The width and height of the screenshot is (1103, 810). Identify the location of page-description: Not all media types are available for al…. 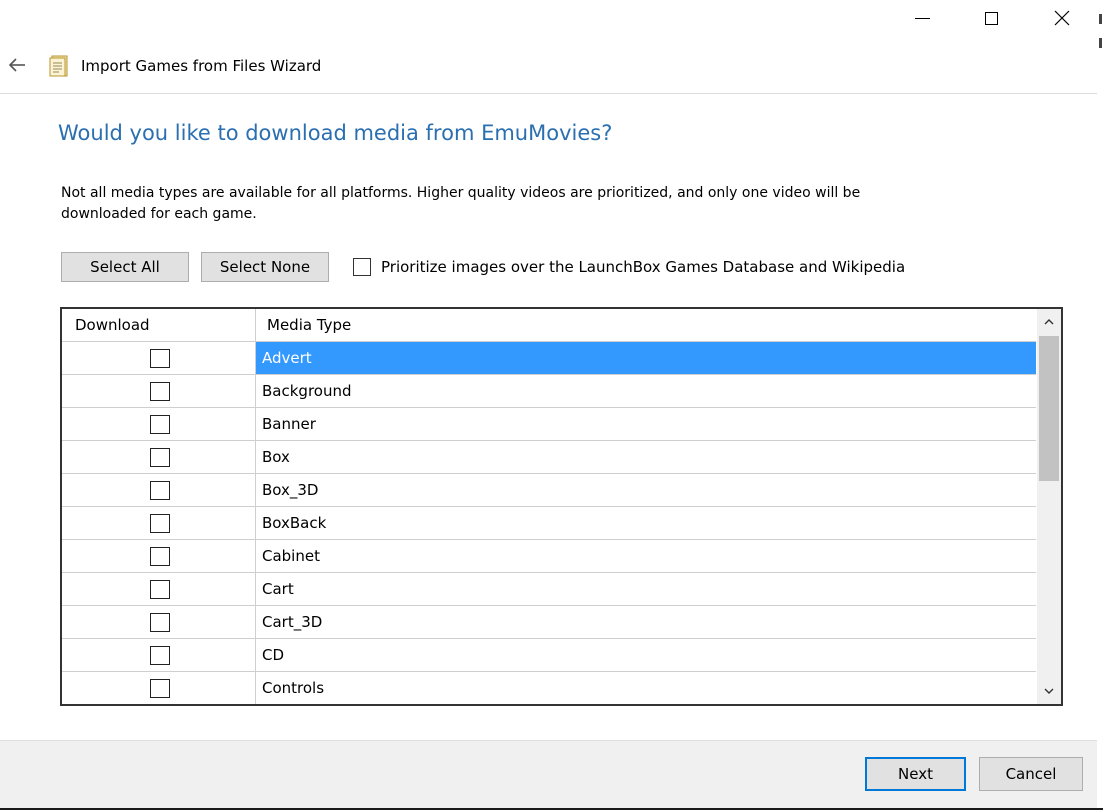
(461, 203).